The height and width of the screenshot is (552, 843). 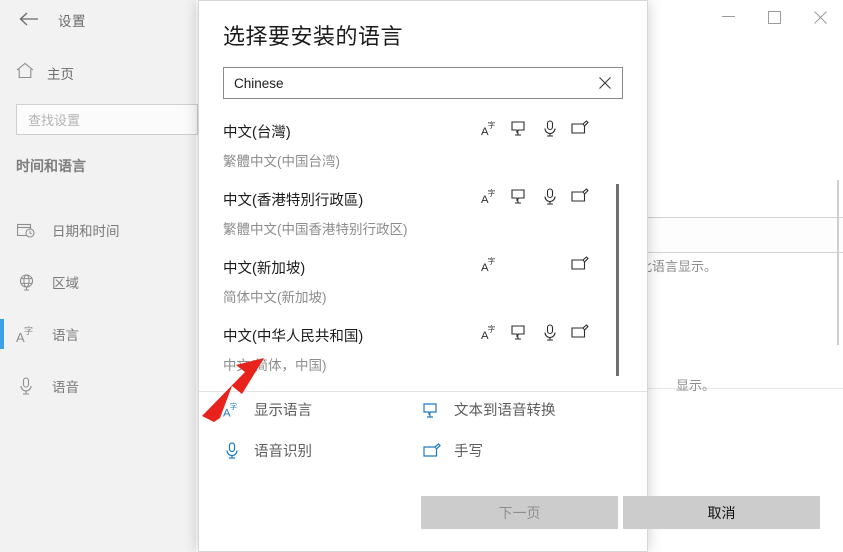 What do you see at coordinates (423, 335) in the screenshot?
I see `language-row-header: 中文(中华人民共和国) A字` at bounding box center [423, 335].